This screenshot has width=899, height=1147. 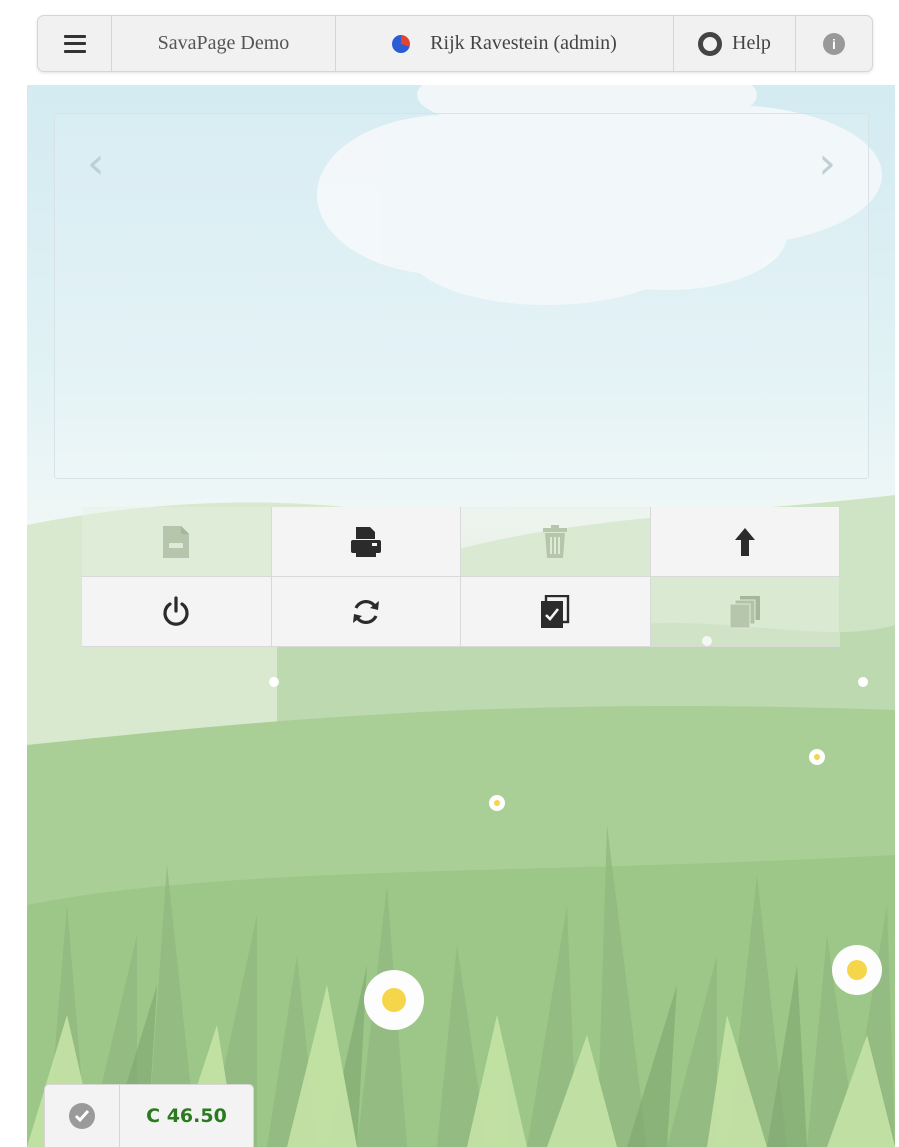 I want to click on user-name-label: Rijk Ravestein (admin), so click(x=523, y=43).